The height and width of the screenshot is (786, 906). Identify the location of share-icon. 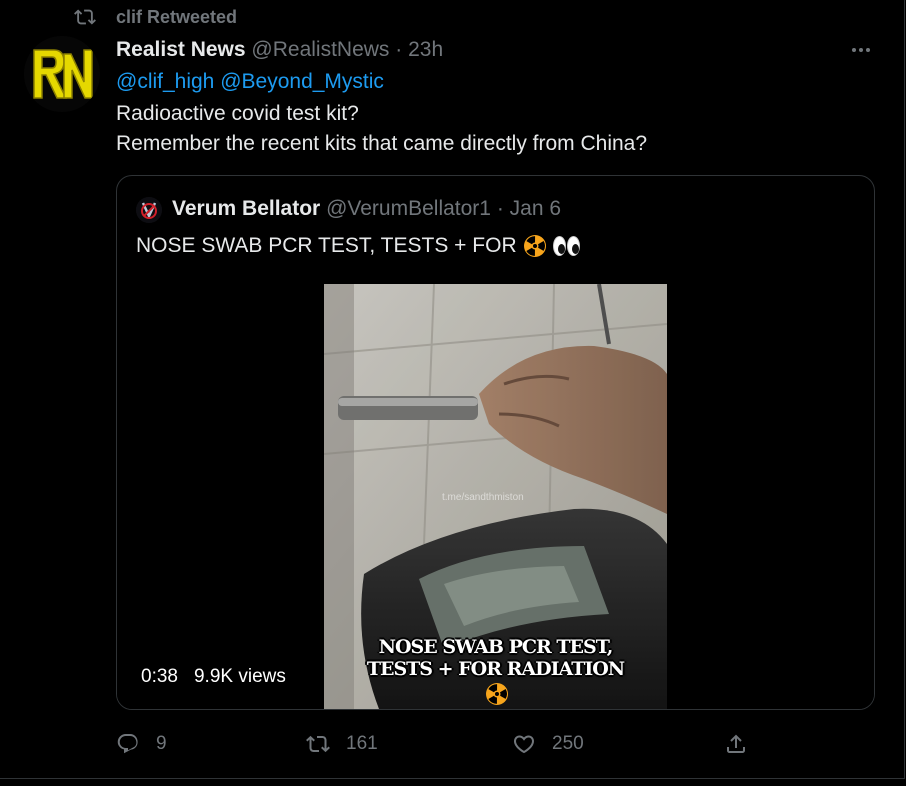
(736, 743).